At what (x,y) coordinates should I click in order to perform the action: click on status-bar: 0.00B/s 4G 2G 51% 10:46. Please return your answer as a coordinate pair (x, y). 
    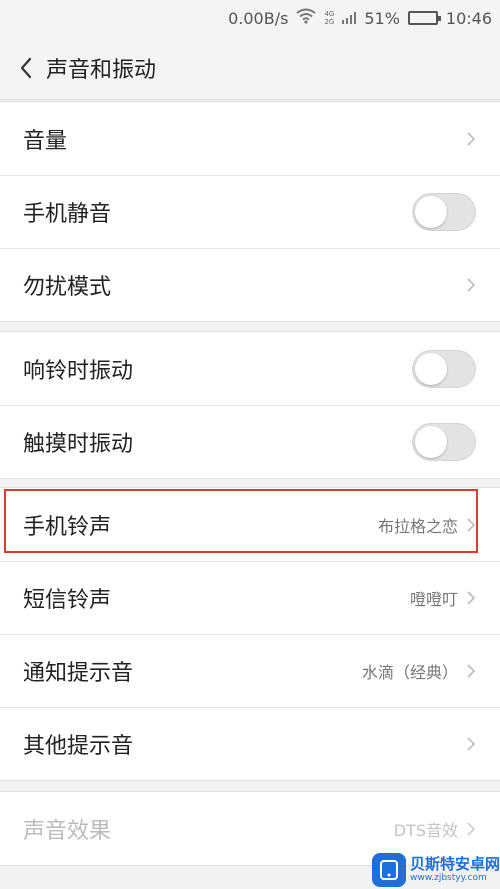
    Looking at the image, I should click on (250, 18).